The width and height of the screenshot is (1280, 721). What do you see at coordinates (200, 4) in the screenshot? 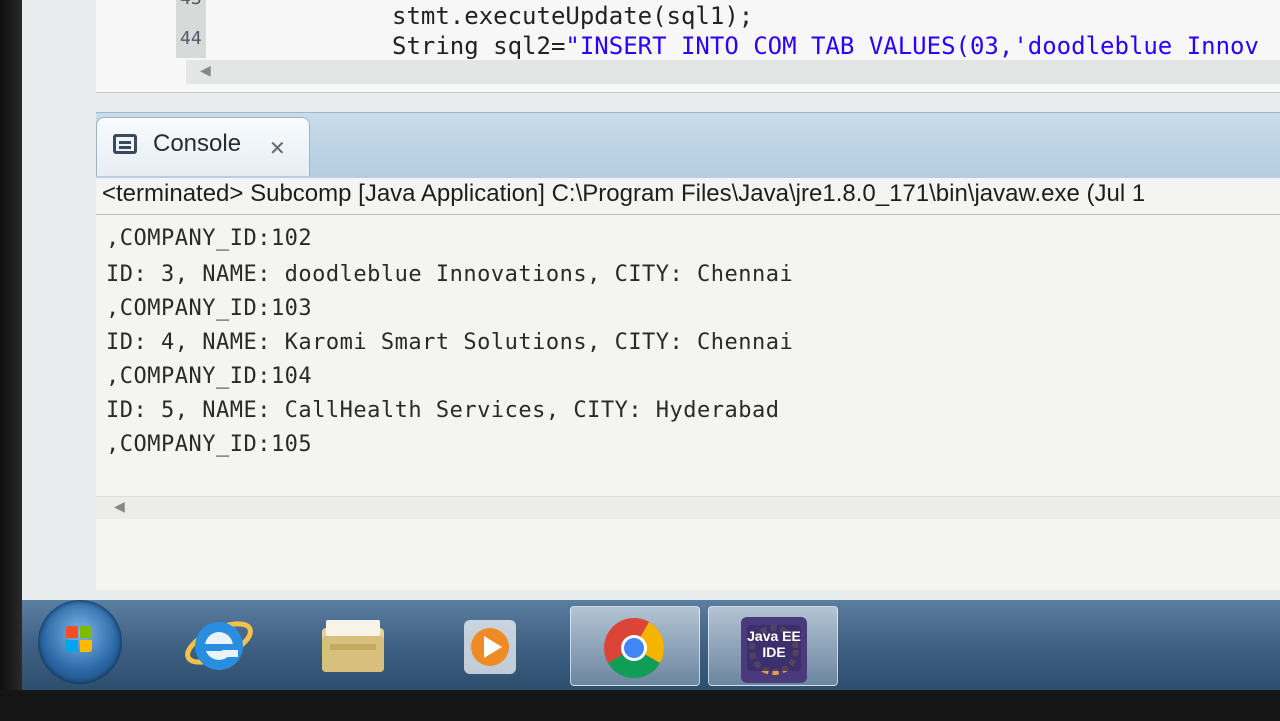
I see `line-number: 43` at bounding box center [200, 4].